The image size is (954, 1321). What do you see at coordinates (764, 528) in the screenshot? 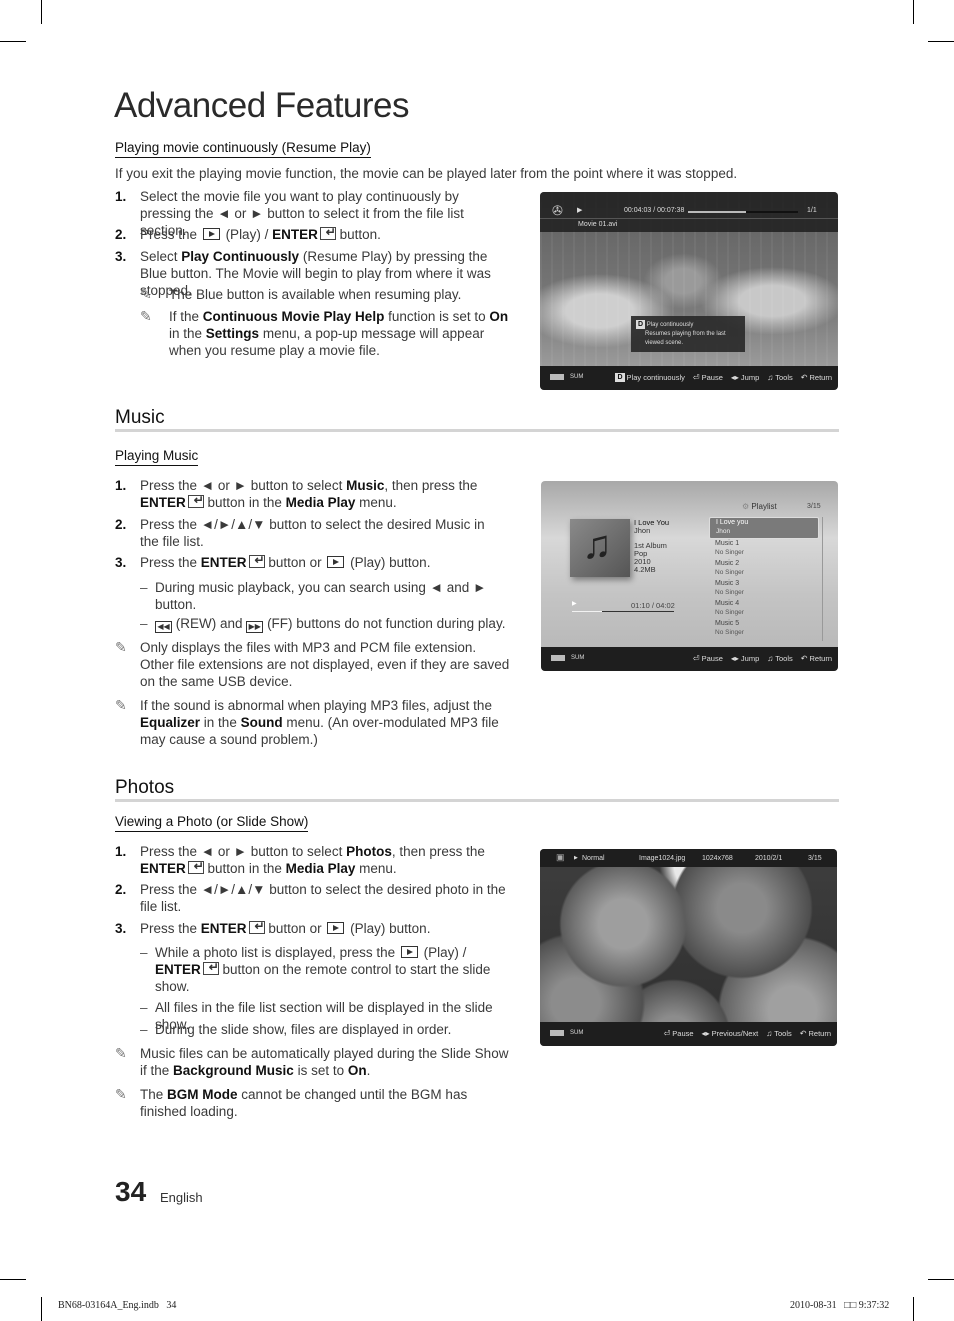
I see `playlist-item: I Love you Jhon` at bounding box center [764, 528].